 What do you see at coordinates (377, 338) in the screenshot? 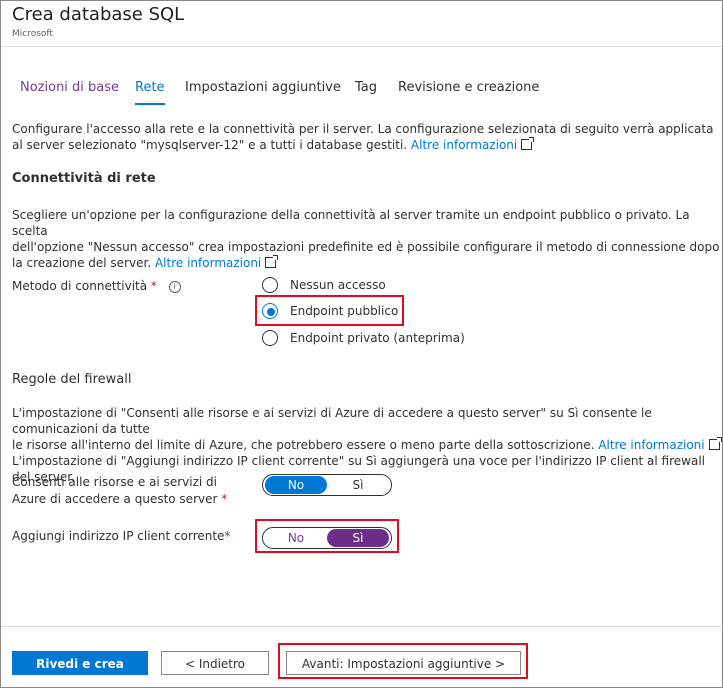
I see `radio-label: Endpoint privato (anteprima)` at bounding box center [377, 338].